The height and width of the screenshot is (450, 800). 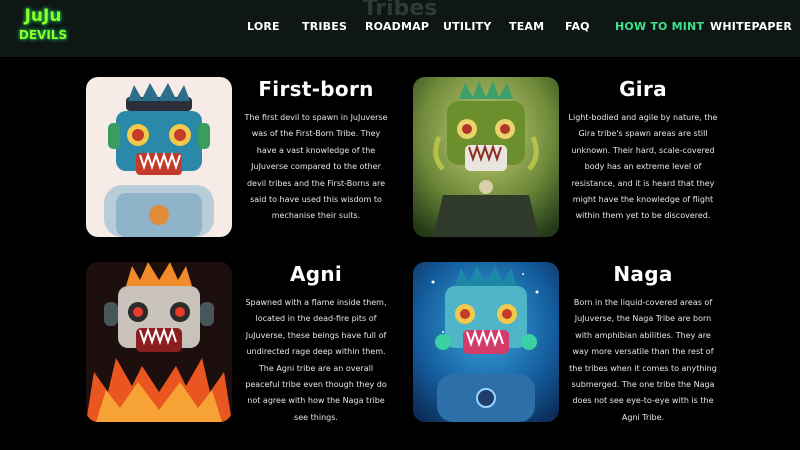 What do you see at coordinates (263, 26) in the screenshot?
I see `nav-link-lore: LORE` at bounding box center [263, 26].